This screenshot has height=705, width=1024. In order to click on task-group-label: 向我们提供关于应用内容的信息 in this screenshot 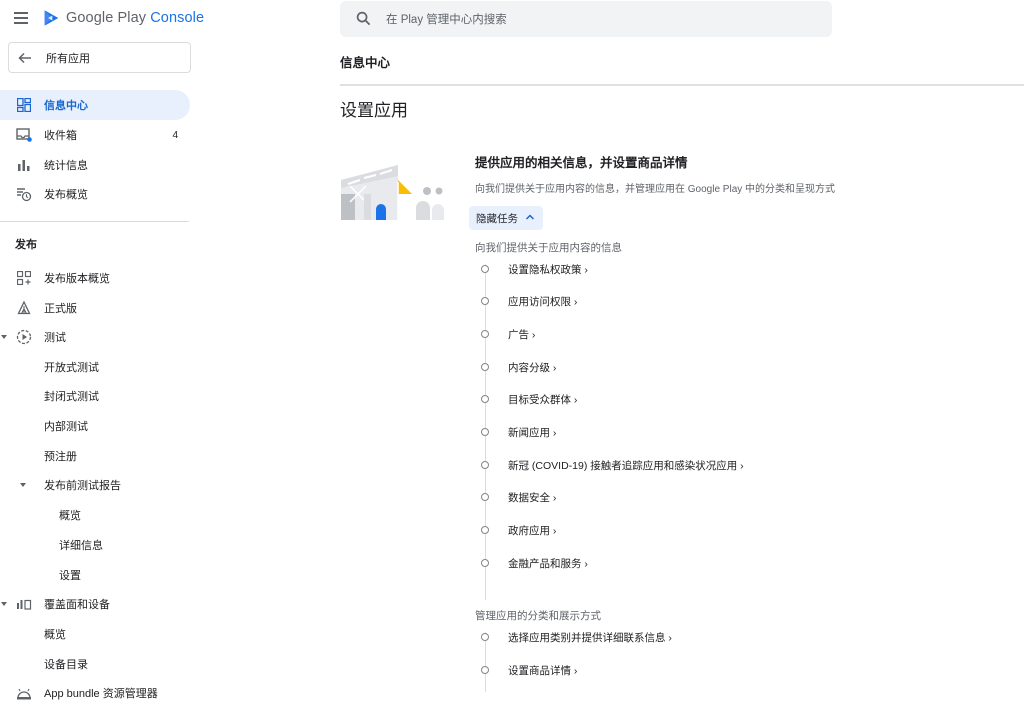, I will do `click(548, 248)`.